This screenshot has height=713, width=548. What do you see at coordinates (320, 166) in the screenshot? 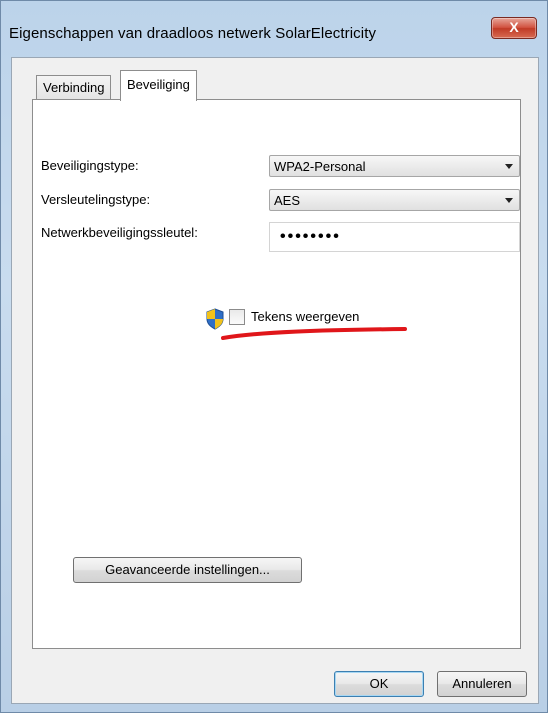
I see `security-type-value: WPA2-Personal` at bounding box center [320, 166].